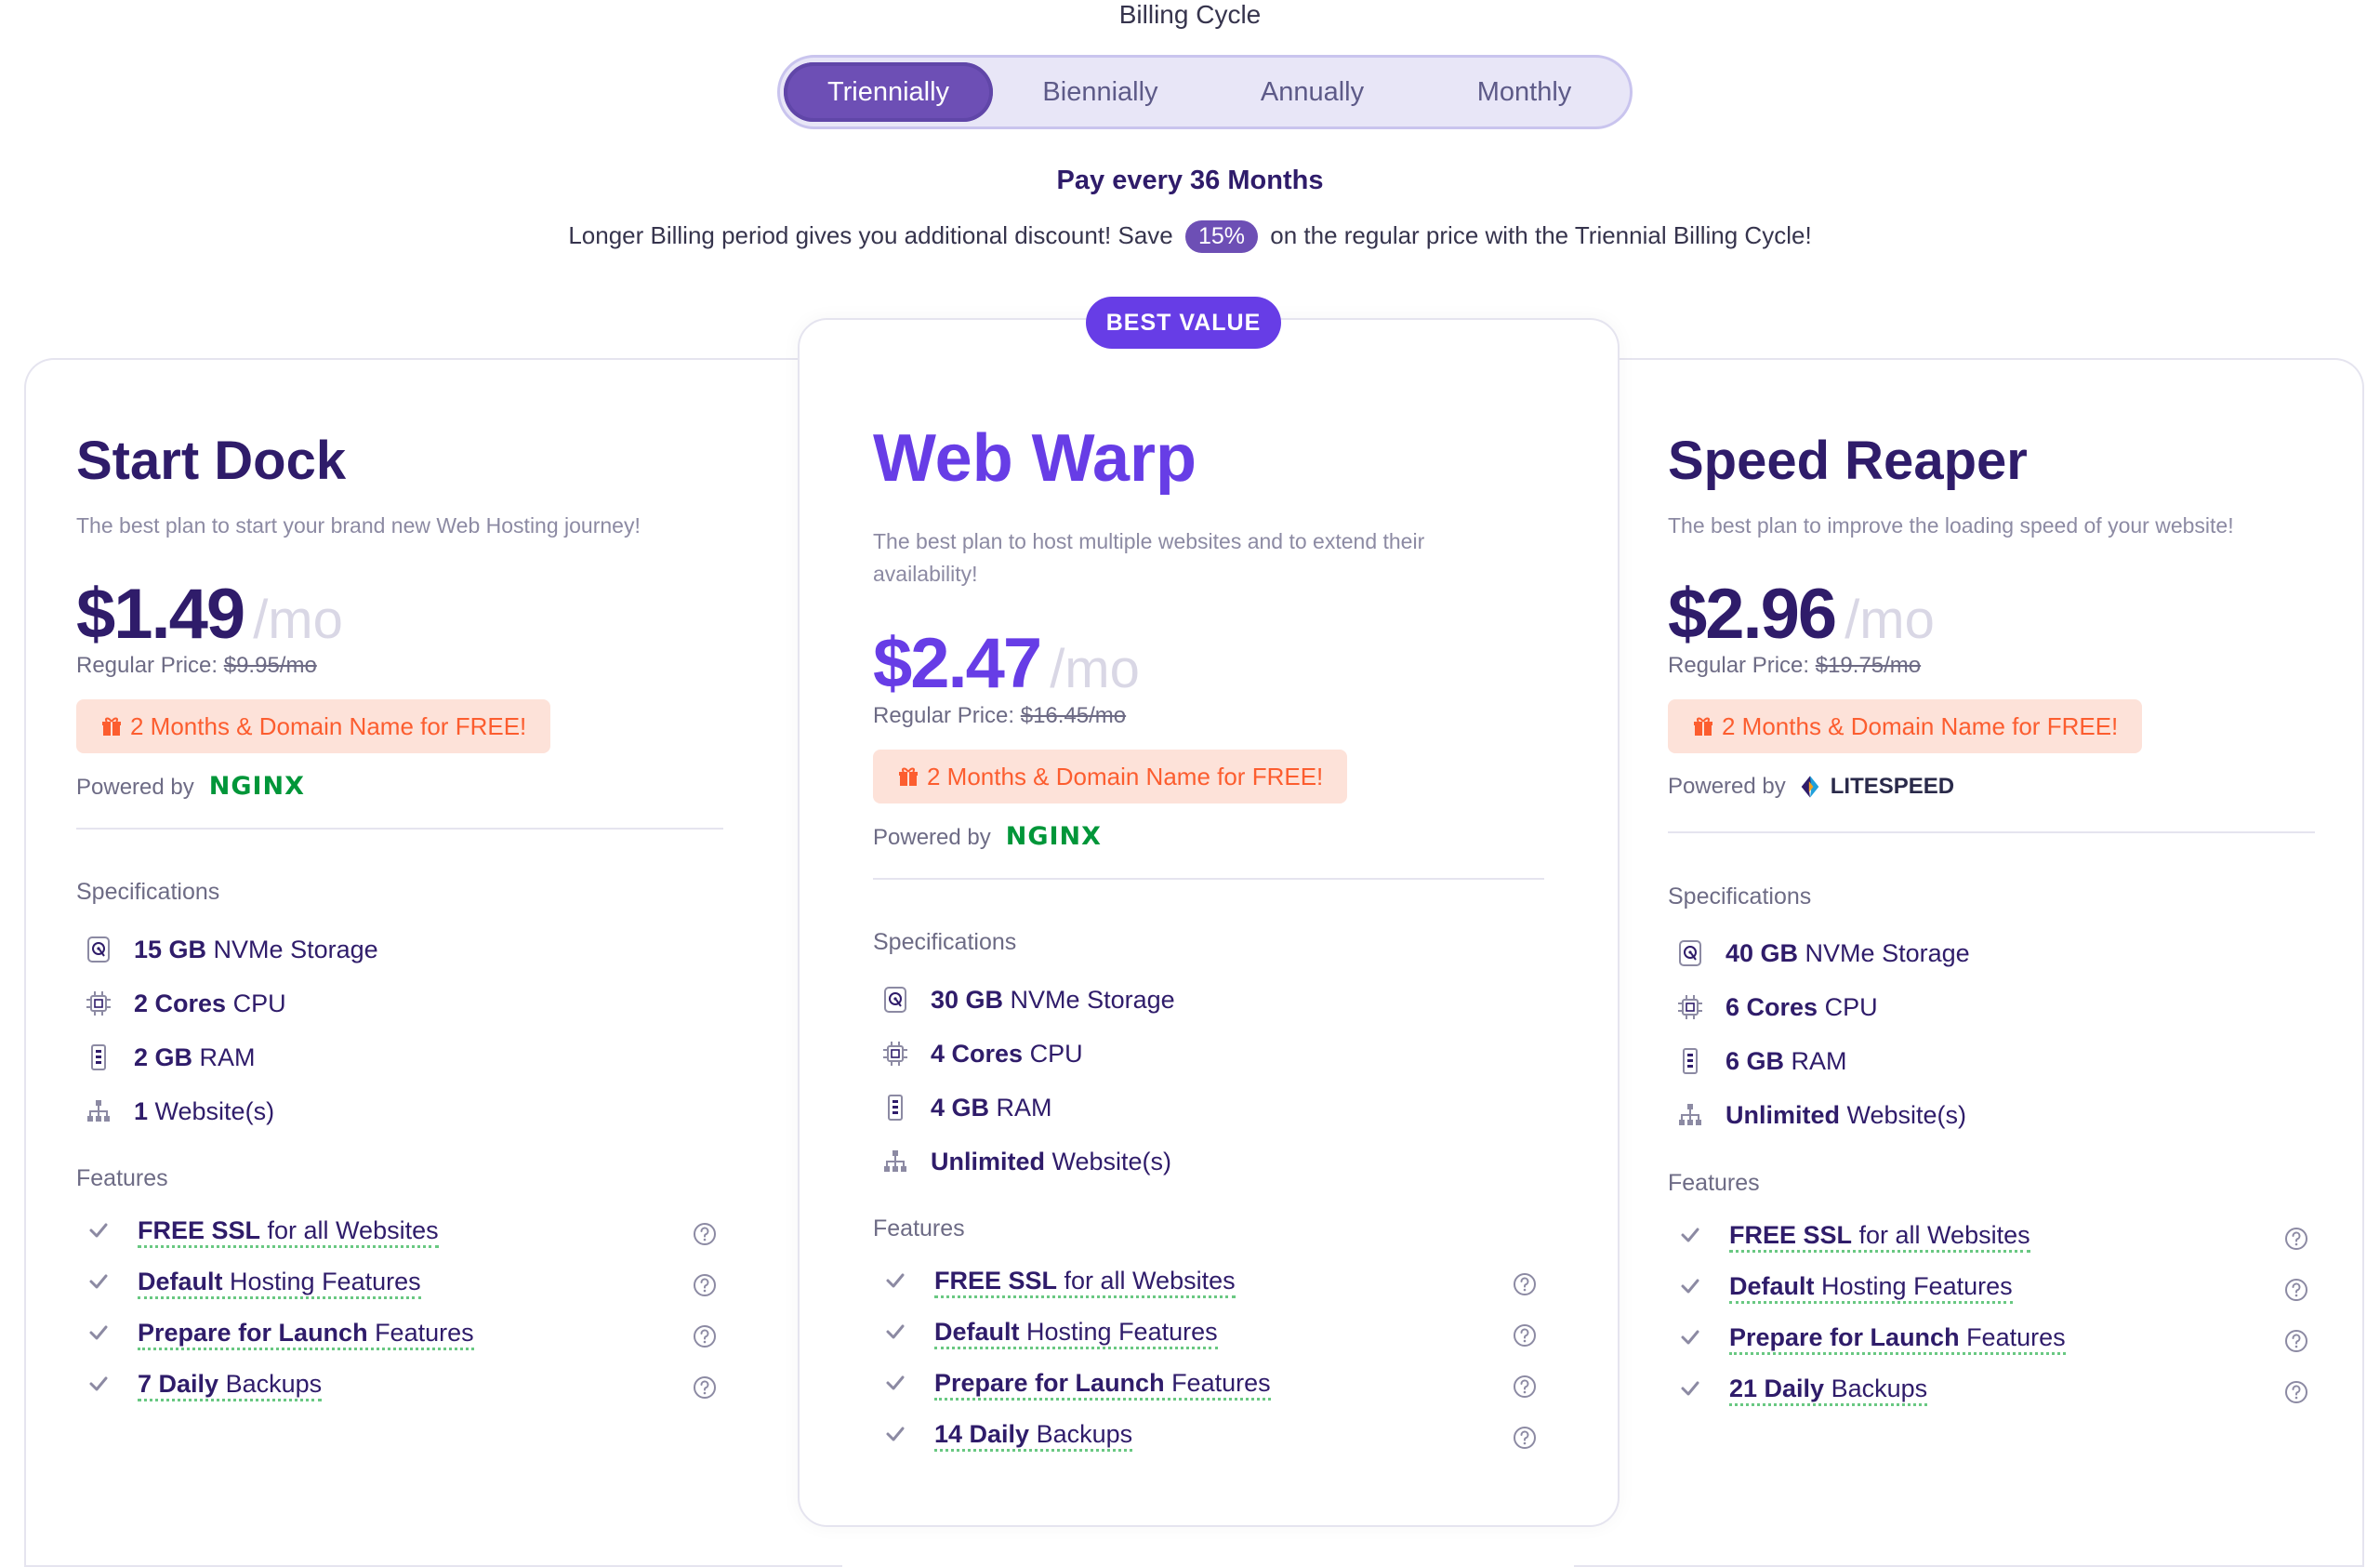 This screenshot has height=1567, width=2380. I want to click on spec-label: Website(s), so click(1108, 1161).